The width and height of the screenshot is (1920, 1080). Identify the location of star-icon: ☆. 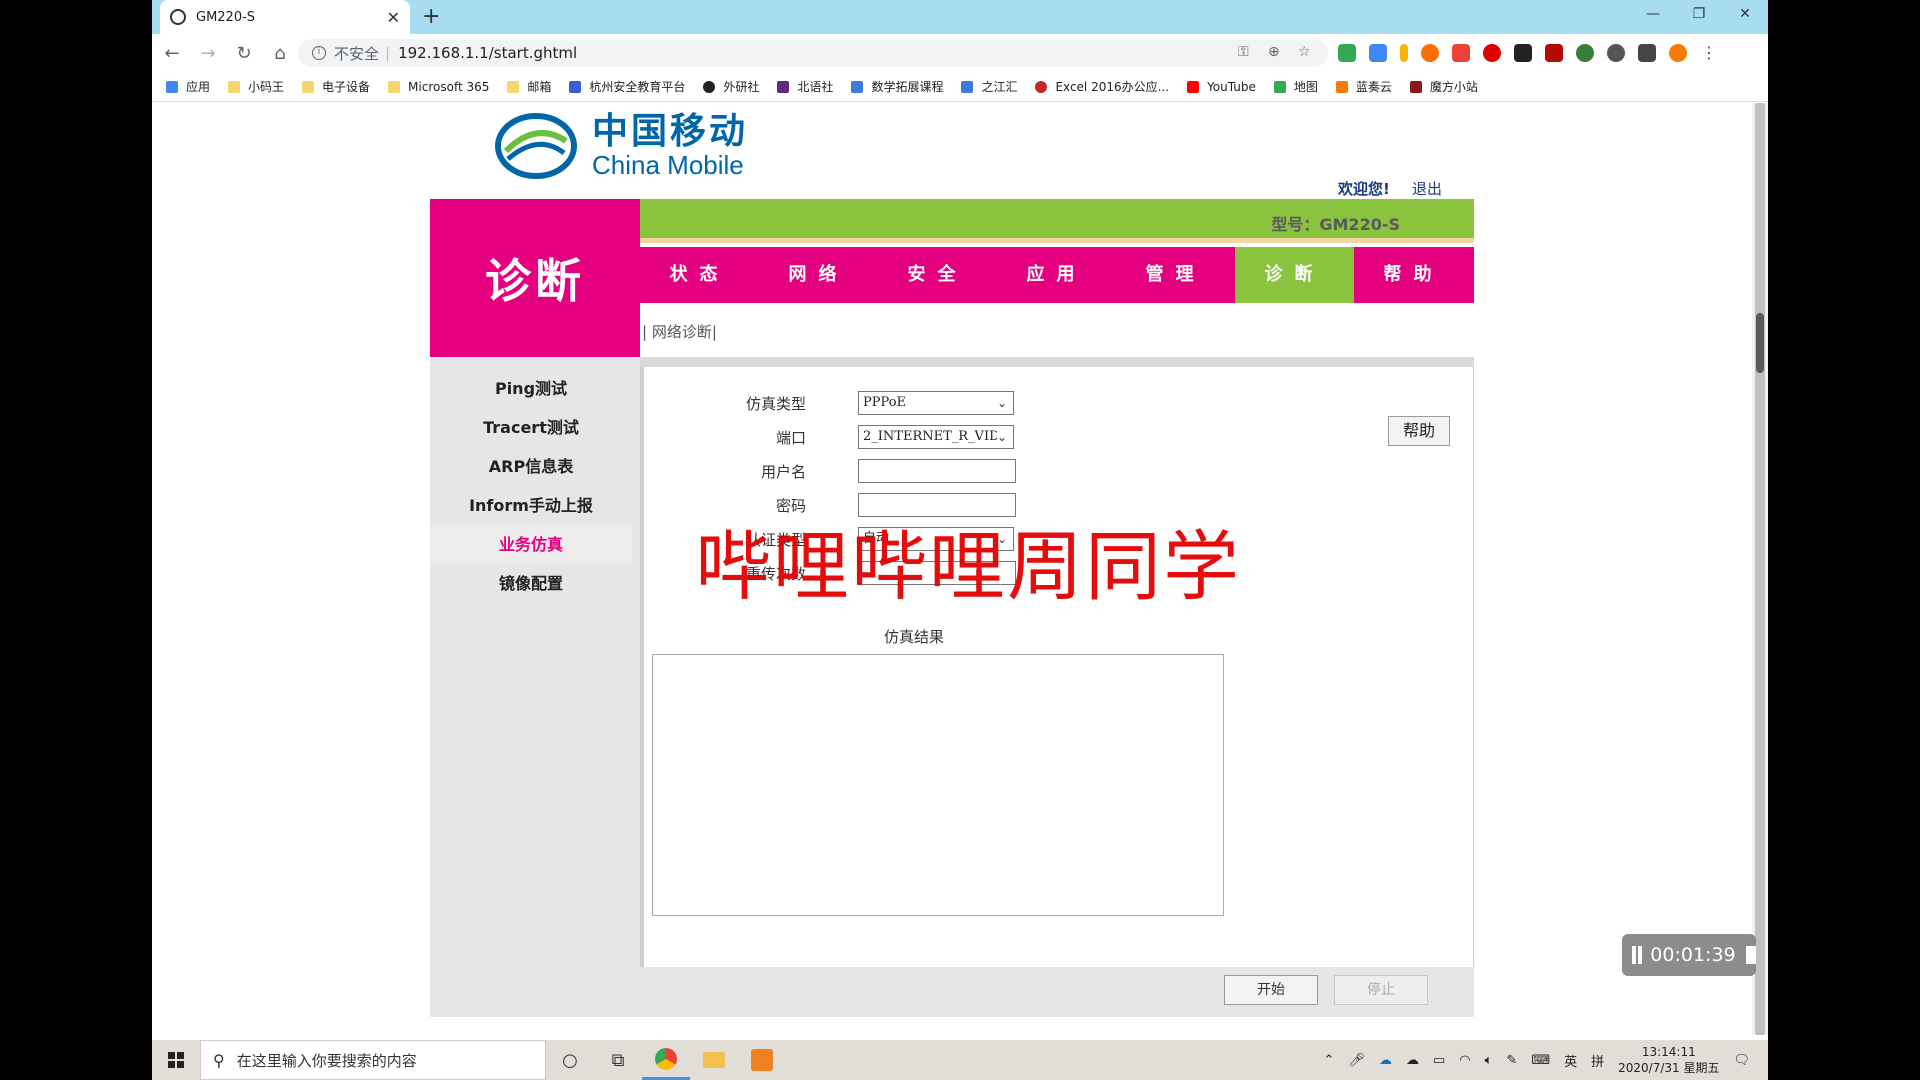
(1304, 52).